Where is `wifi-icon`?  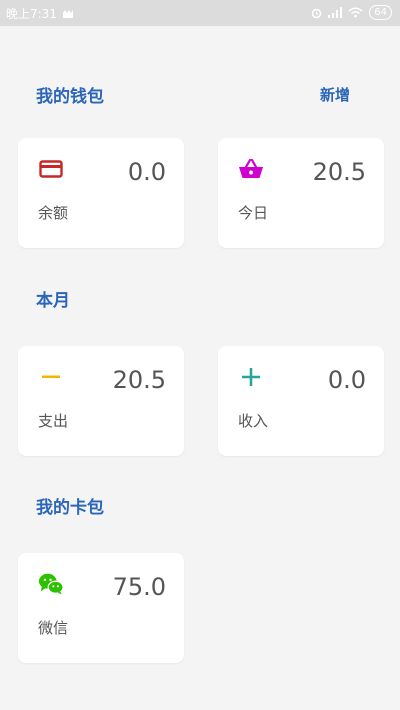 wifi-icon is located at coordinates (355, 12).